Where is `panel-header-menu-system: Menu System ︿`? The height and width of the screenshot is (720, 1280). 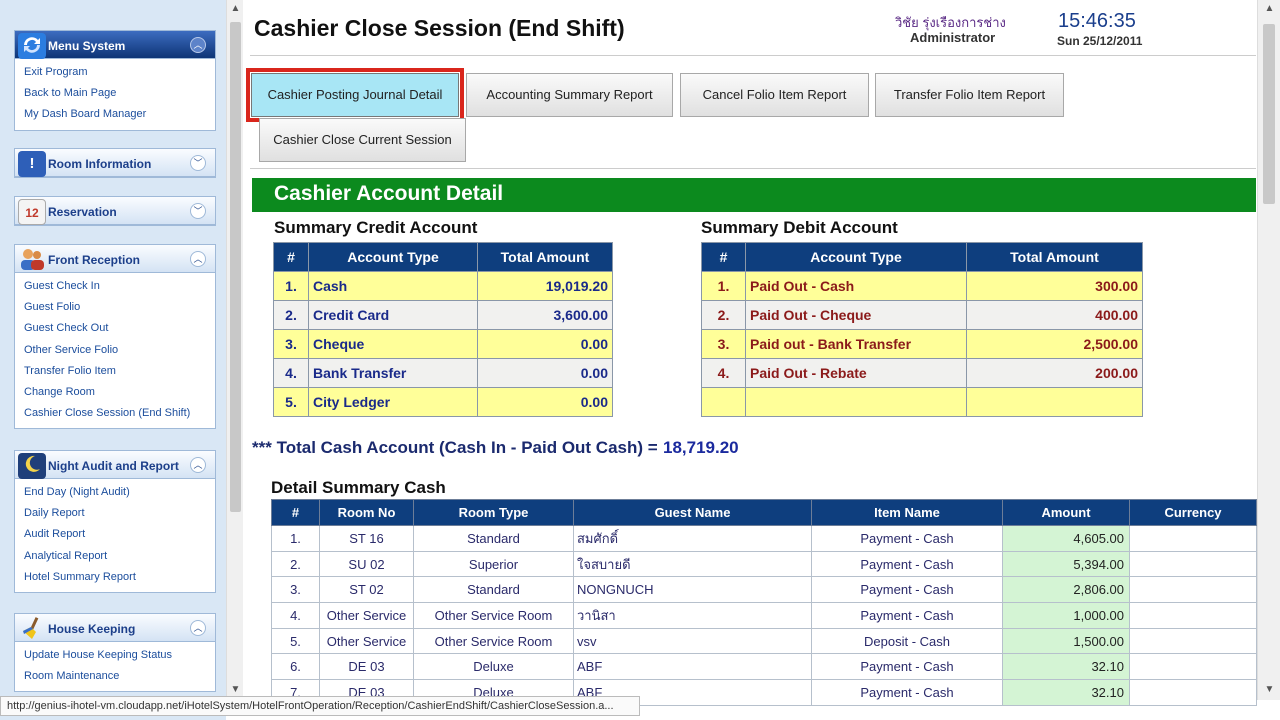
panel-header-menu-system: Menu System ︿ is located at coordinates (115, 45).